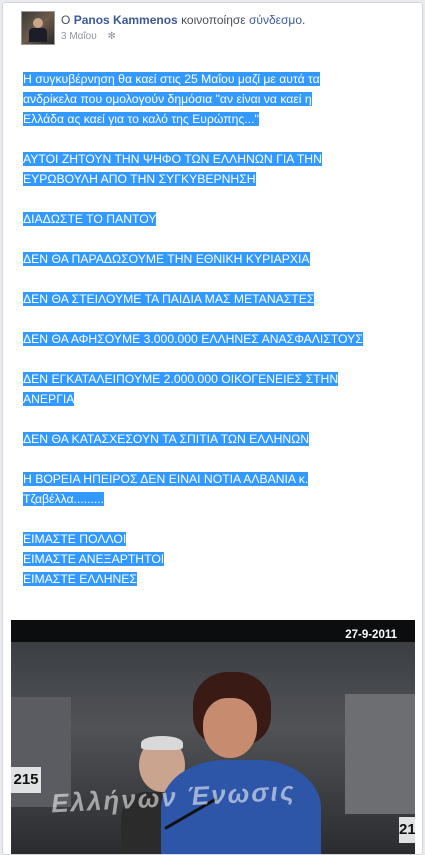 This screenshot has height=855, width=425. Describe the element at coordinates (75, 539) in the screenshot. I see `post-line: ΕΙΜΑΣΤΕ ΠΟΛΛΟΙ` at that location.